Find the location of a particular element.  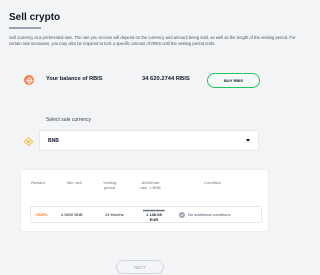

header-min-sell: Min. sell is located at coordinates (74, 182).